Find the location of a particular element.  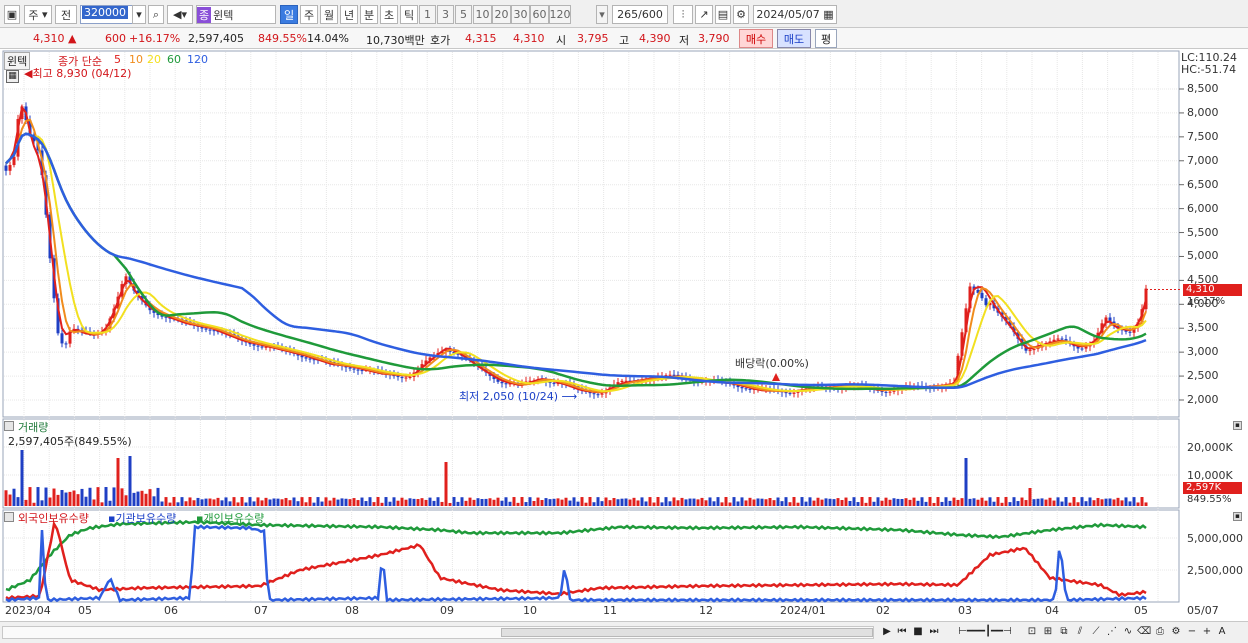

compare-icon: ⧉ is located at coordinates (1064, 632).